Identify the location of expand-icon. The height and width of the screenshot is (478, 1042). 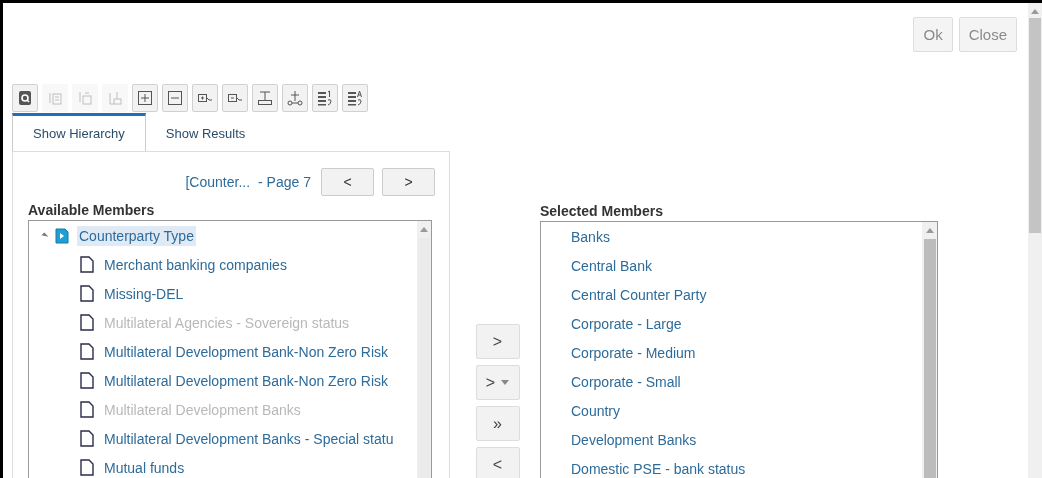
(145, 98).